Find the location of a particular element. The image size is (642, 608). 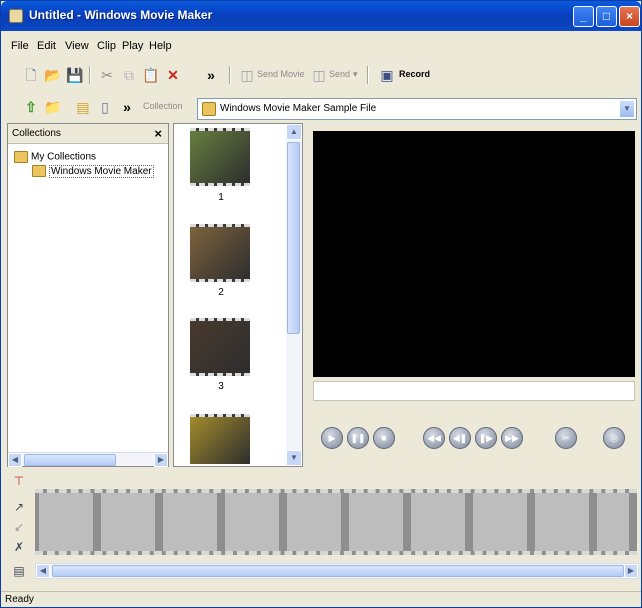

collections-horizontal-scrollbar: ◀ ▶ is located at coordinates (88, 459).